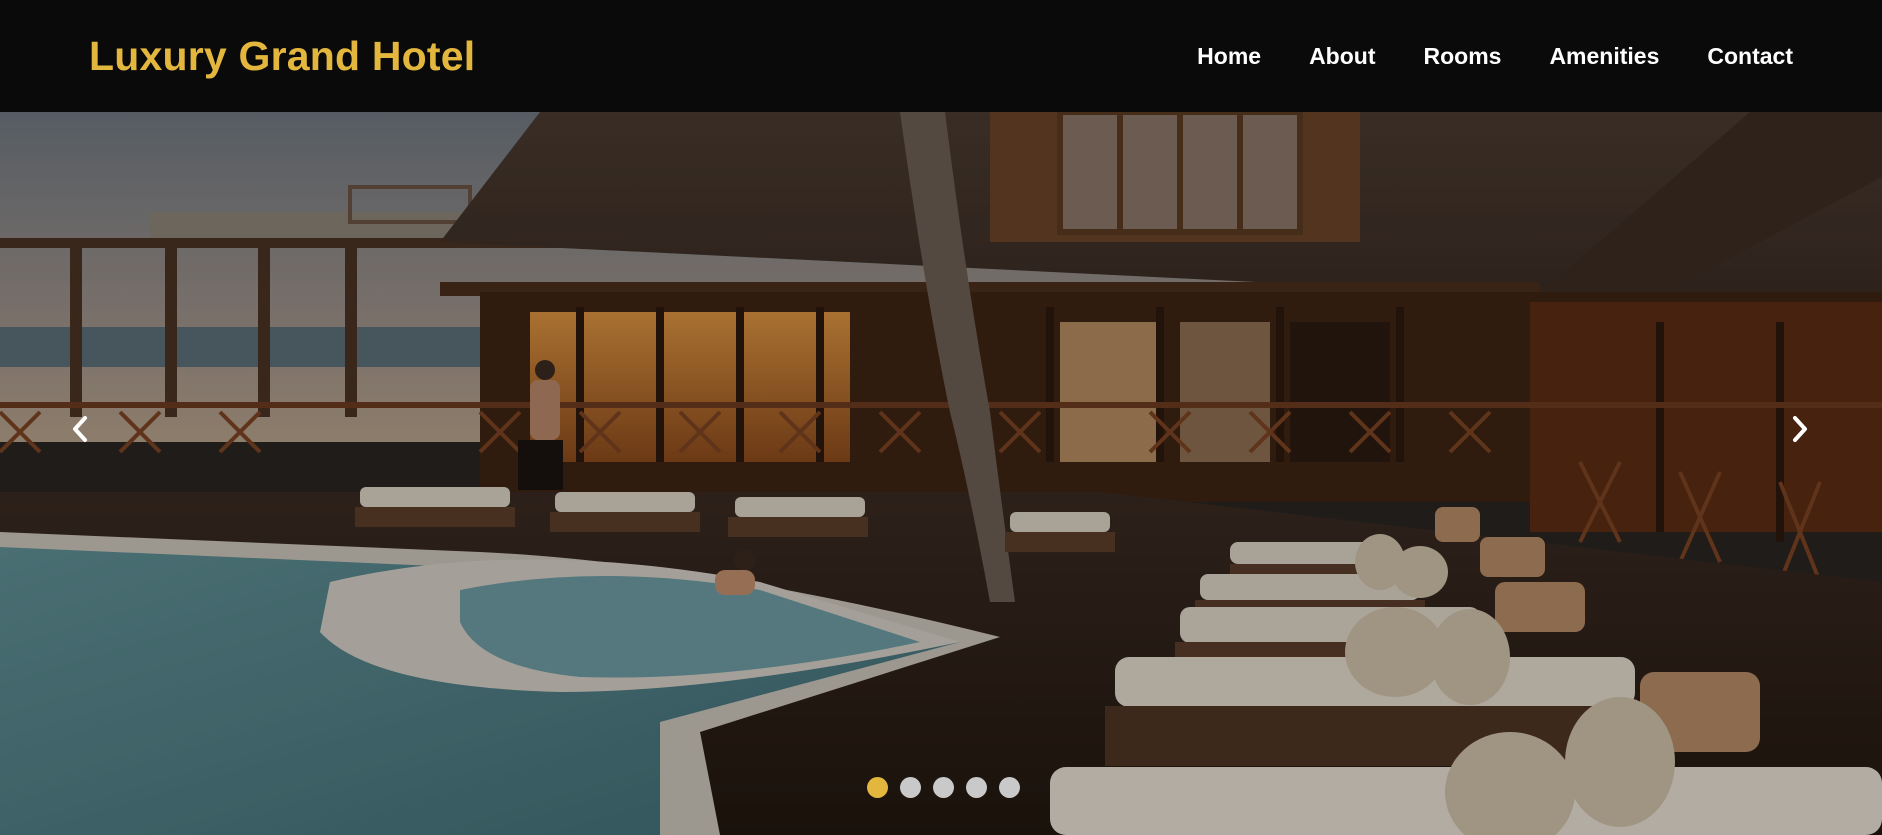 Image resolution: width=1882 pixels, height=835 pixels. I want to click on nav-link-contact: Contact, so click(1750, 56).